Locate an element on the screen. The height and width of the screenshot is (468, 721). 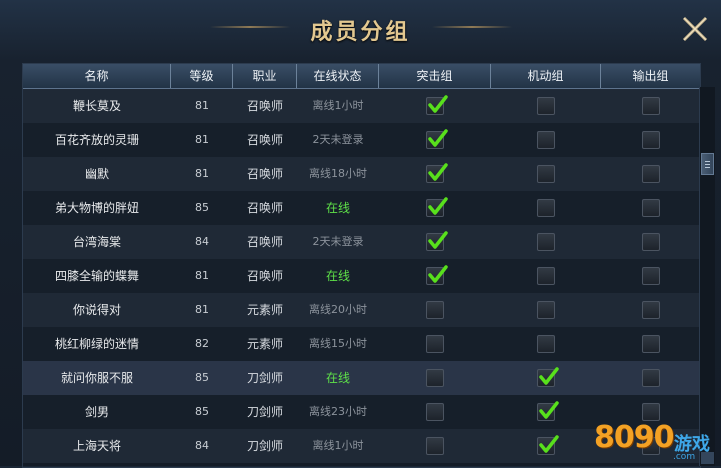
scroll-thumb is located at coordinates (707, 164).